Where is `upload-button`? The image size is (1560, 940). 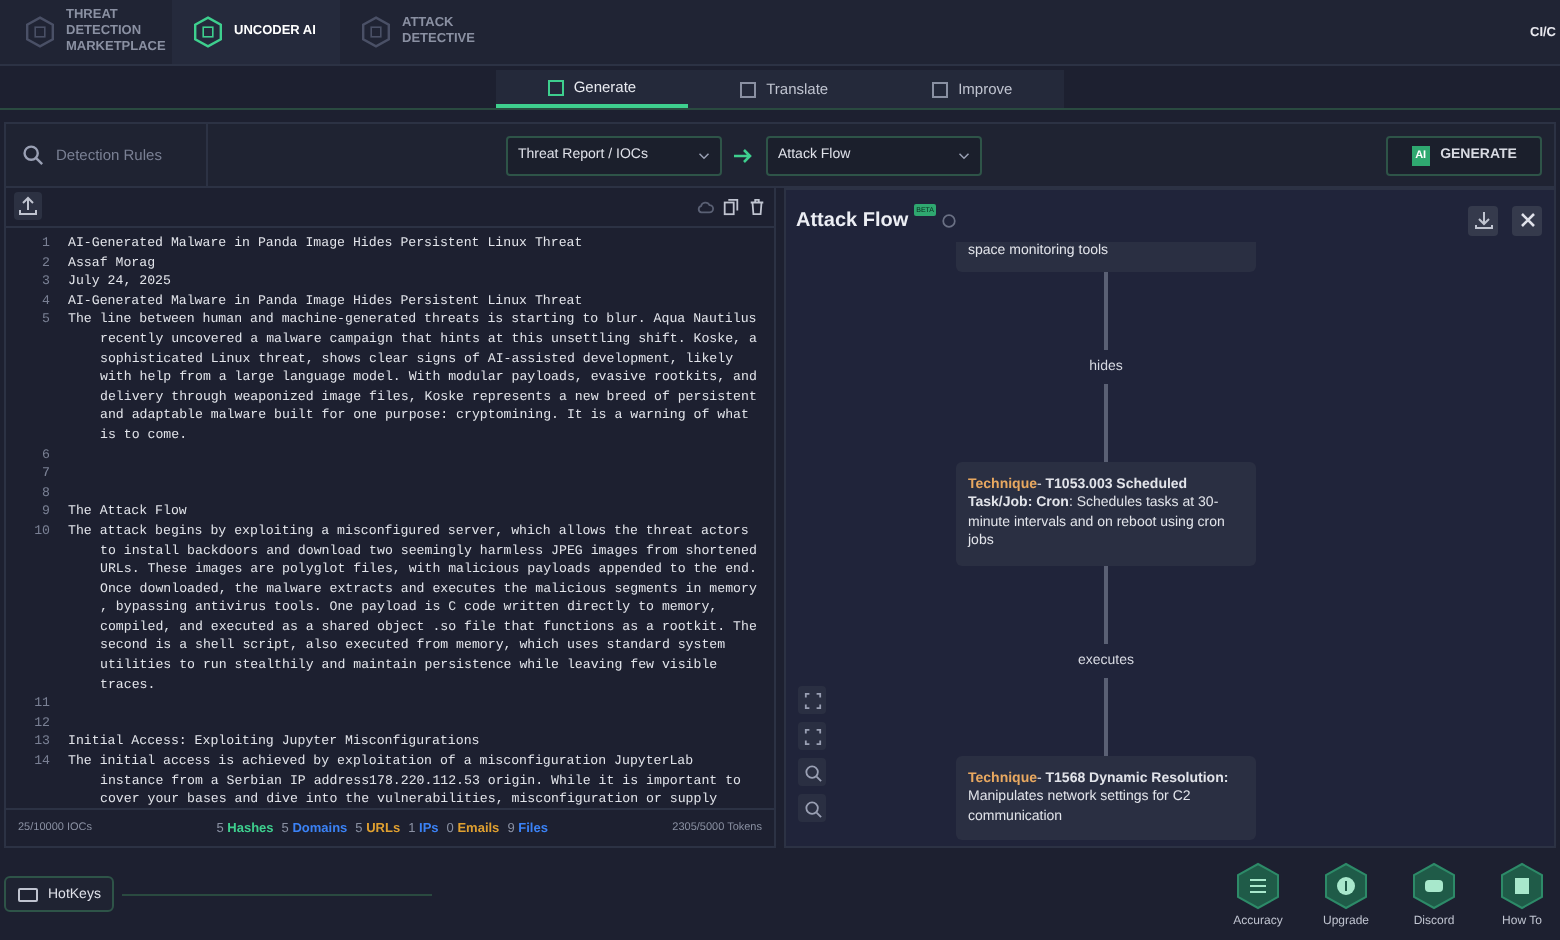
upload-button is located at coordinates (28, 206).